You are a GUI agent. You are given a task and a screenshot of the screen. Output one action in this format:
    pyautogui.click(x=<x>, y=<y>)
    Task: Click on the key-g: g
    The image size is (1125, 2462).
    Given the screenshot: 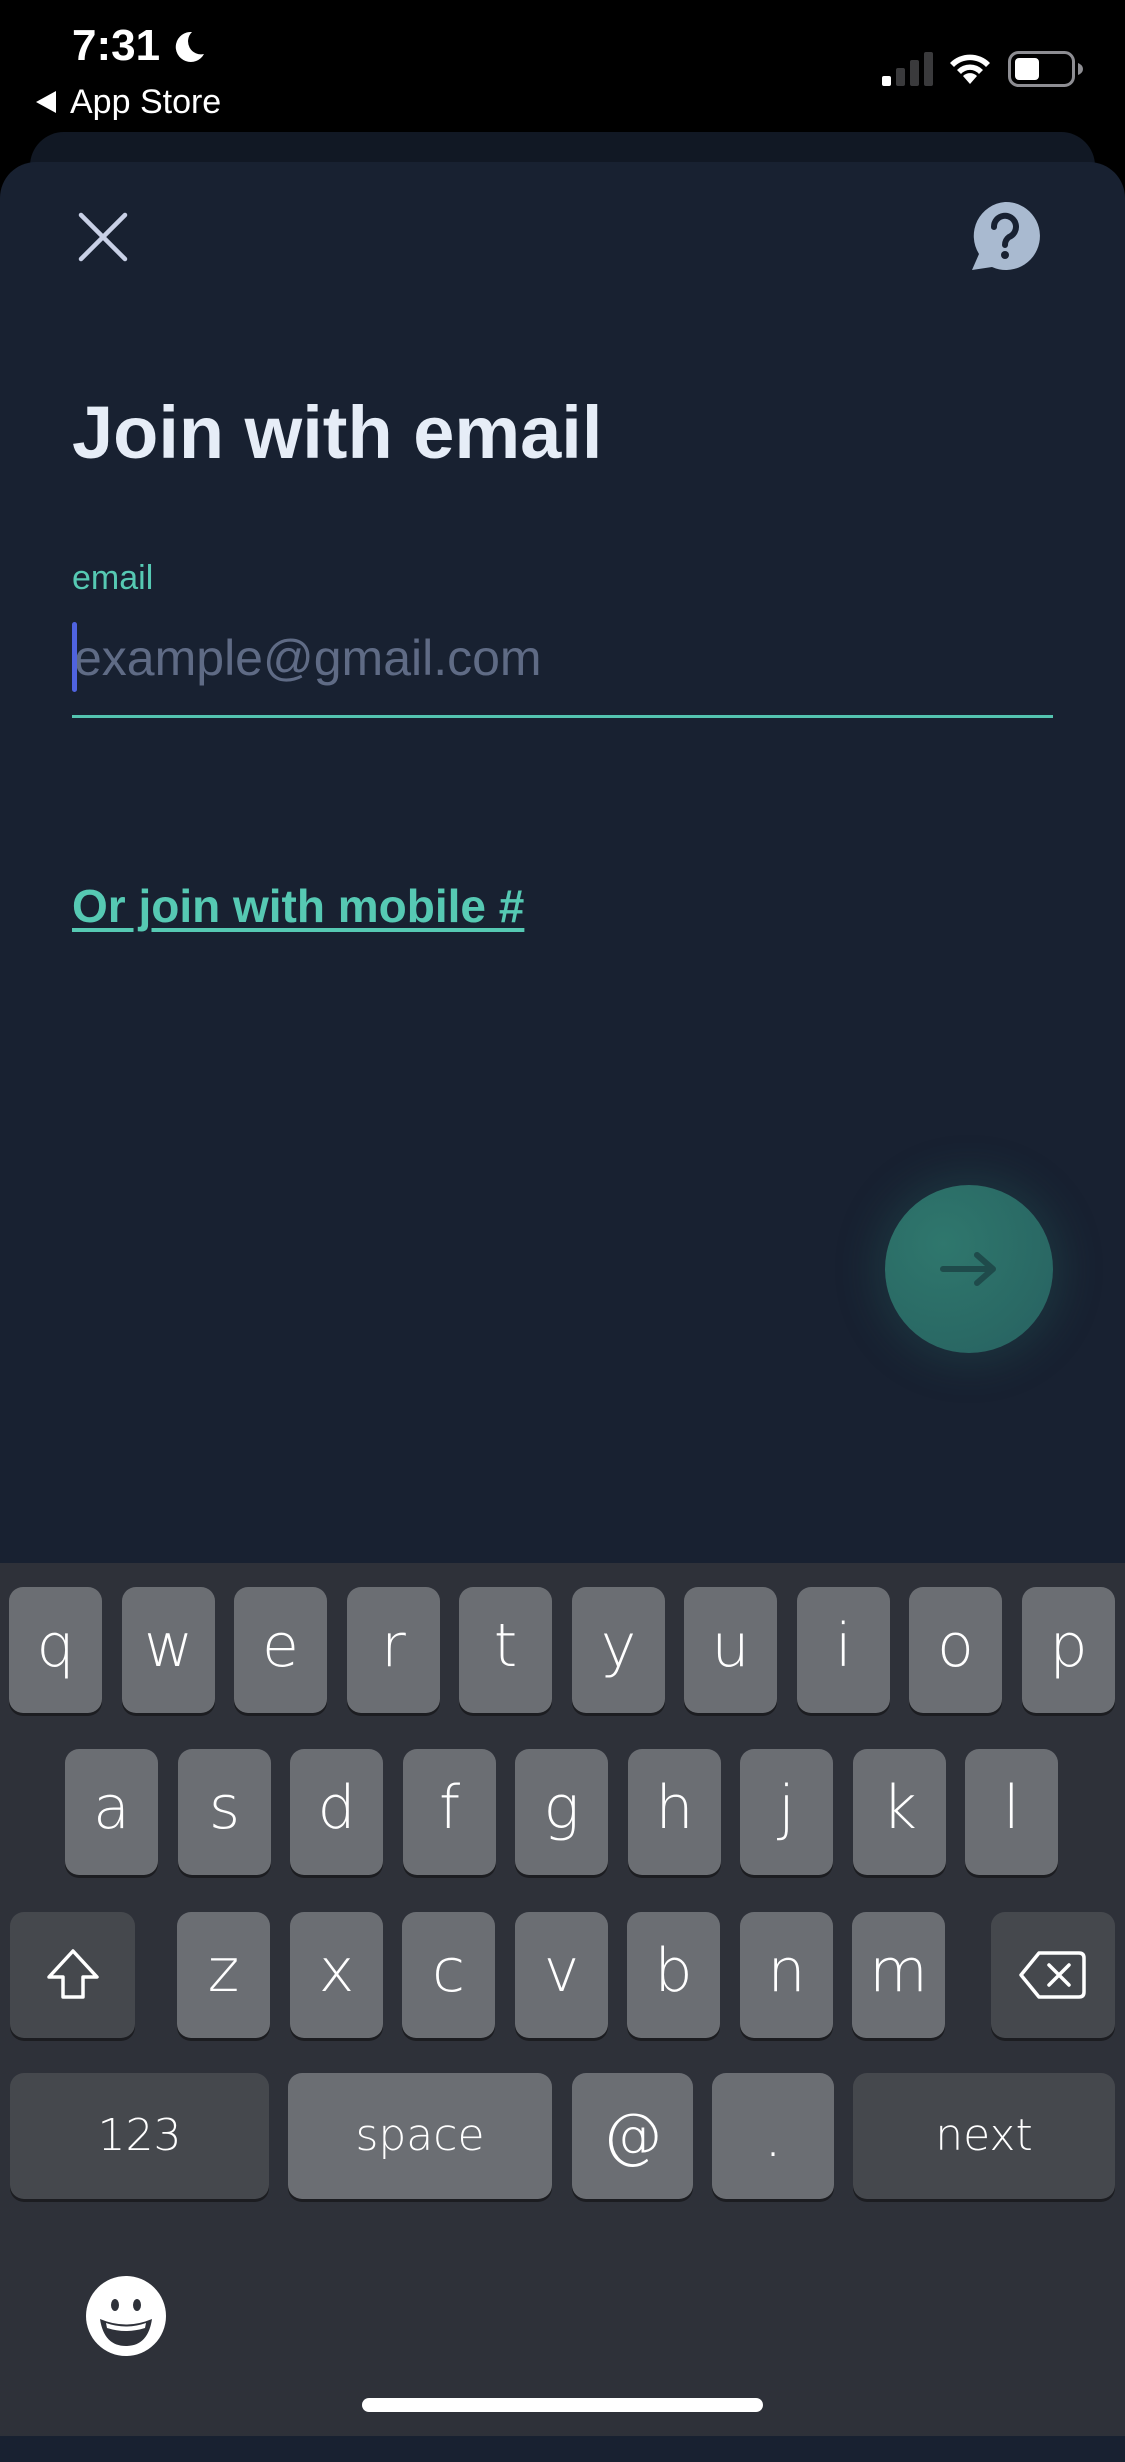 What is the action you would take?
    pyautogui.click(x=561, y=1812)
    